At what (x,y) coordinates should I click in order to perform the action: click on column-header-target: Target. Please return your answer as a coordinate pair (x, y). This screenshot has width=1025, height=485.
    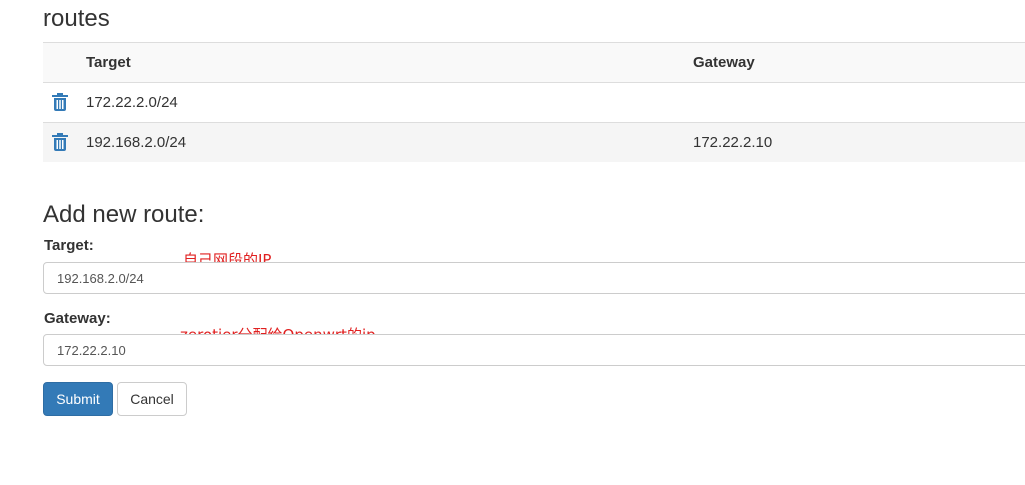
    Looking at the image, I should click on (108, 62).